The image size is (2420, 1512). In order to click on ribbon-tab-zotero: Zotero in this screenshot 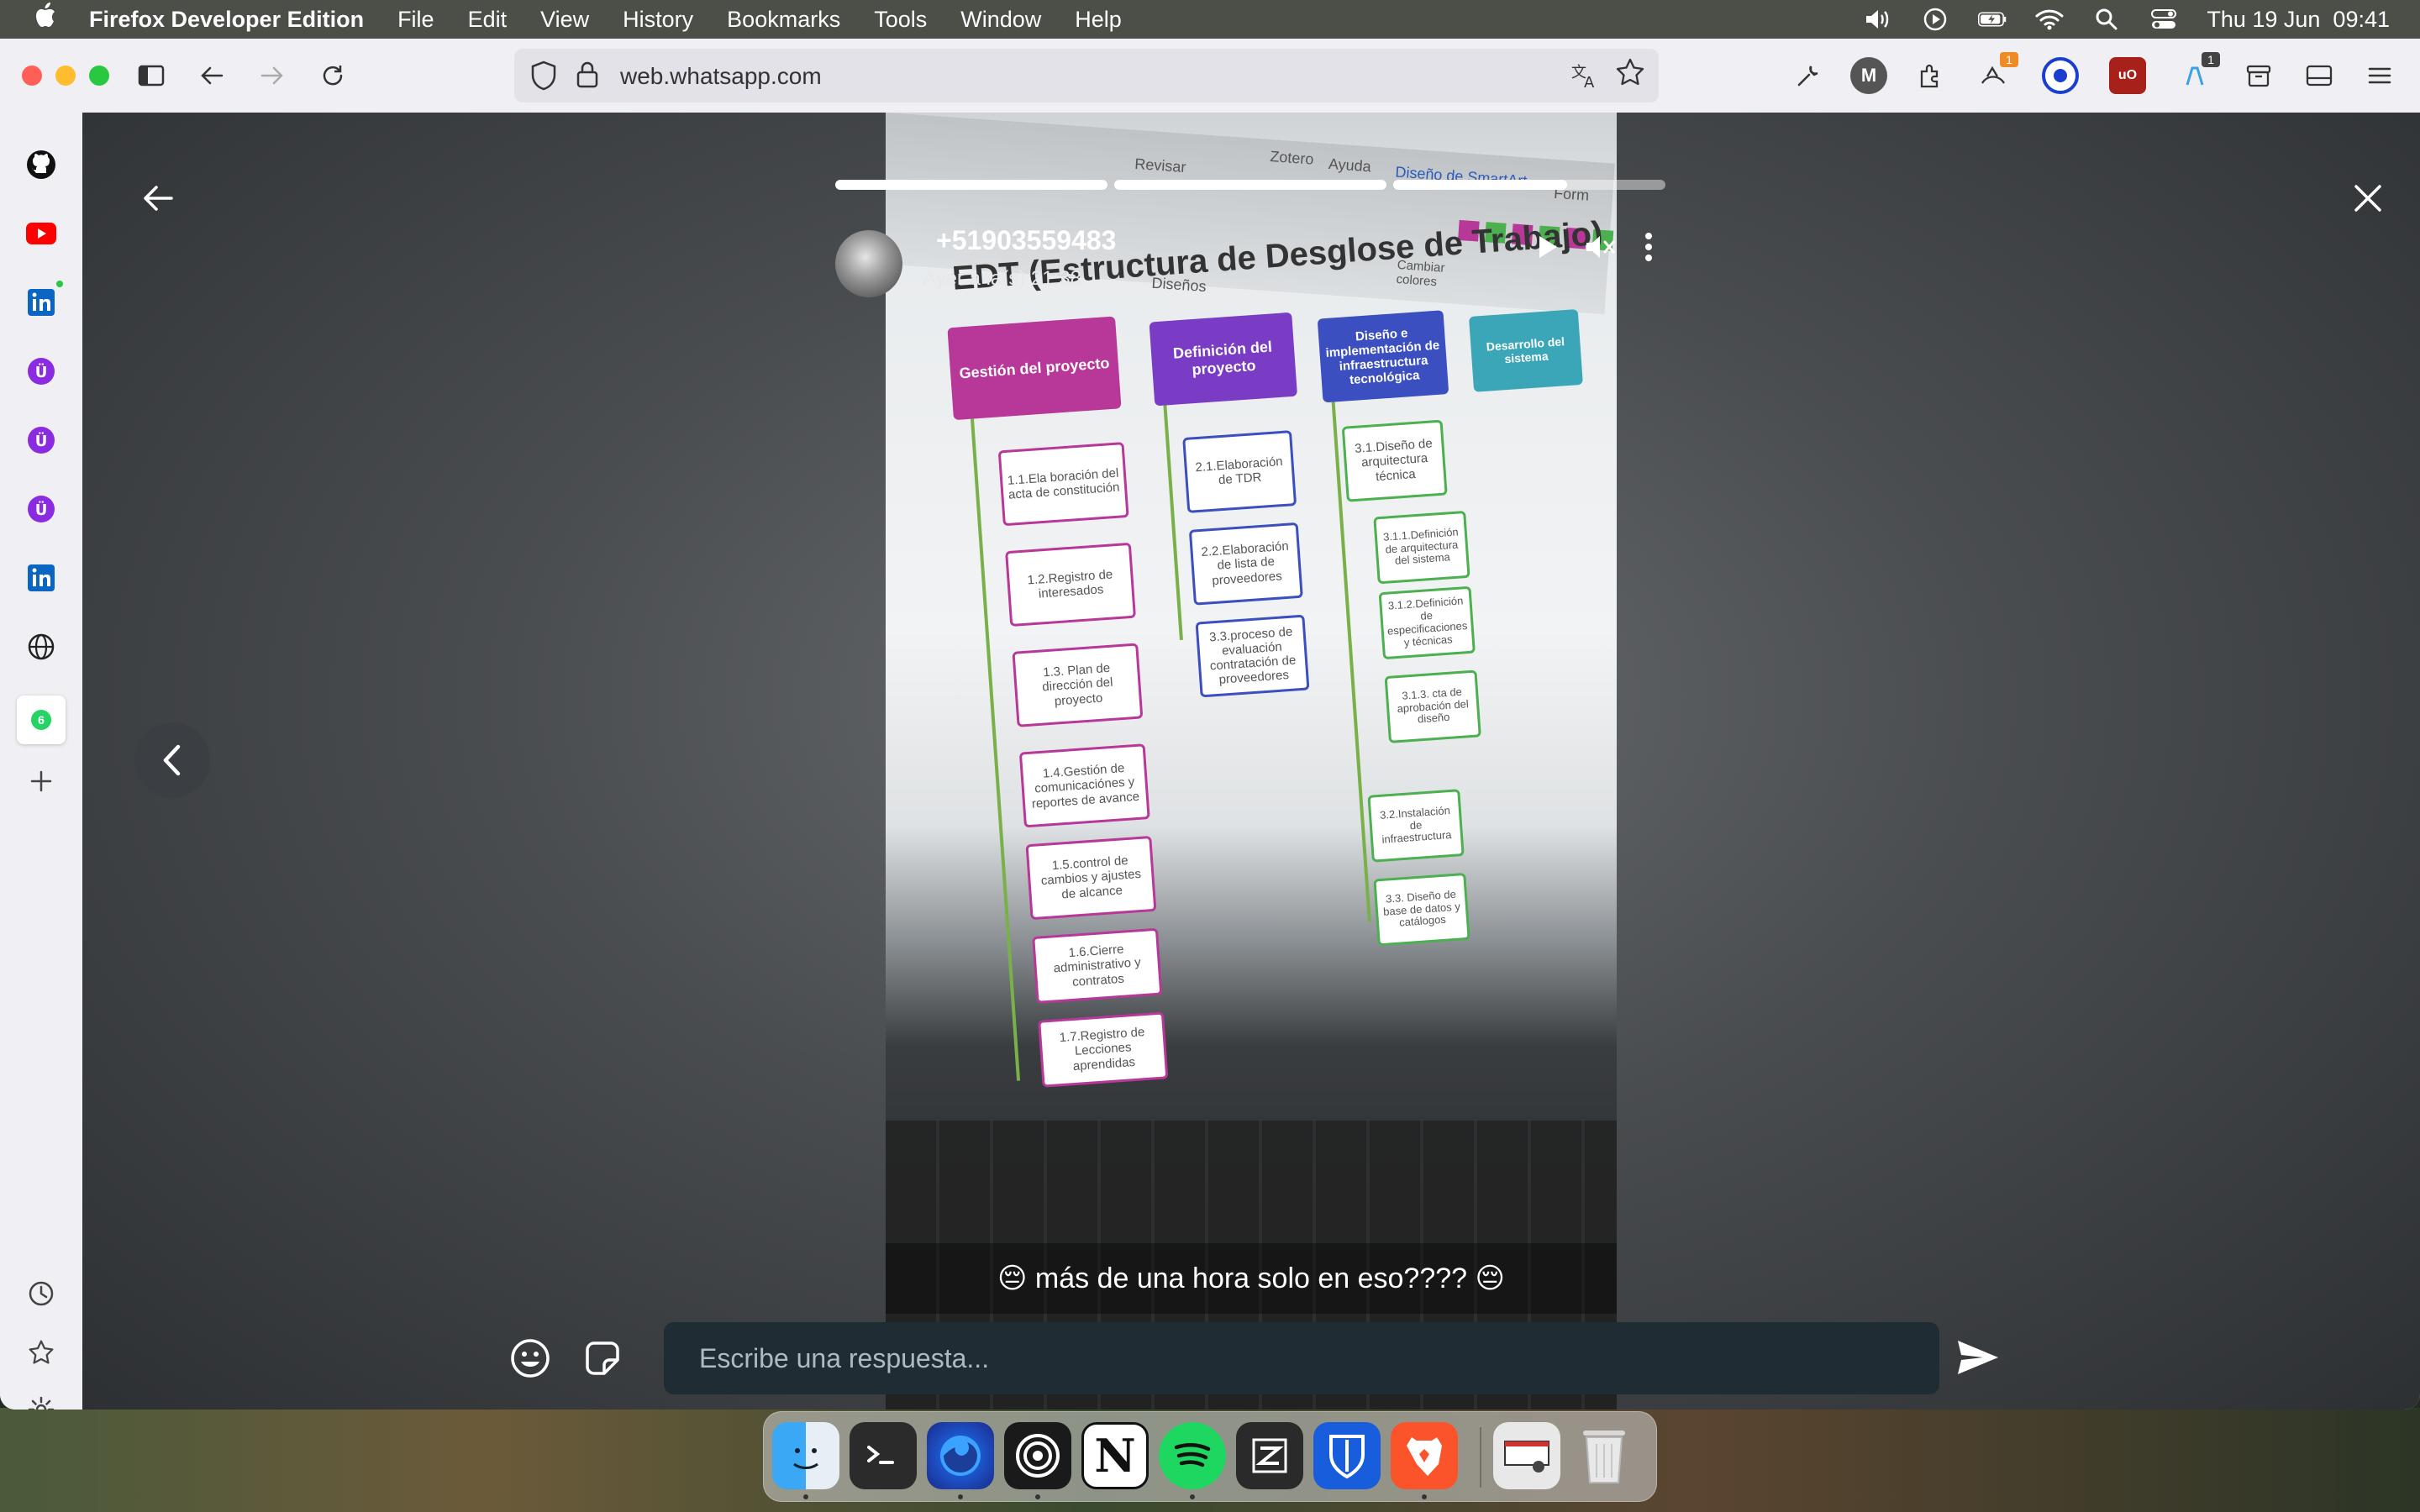, I will do `click(1292, 158)`.